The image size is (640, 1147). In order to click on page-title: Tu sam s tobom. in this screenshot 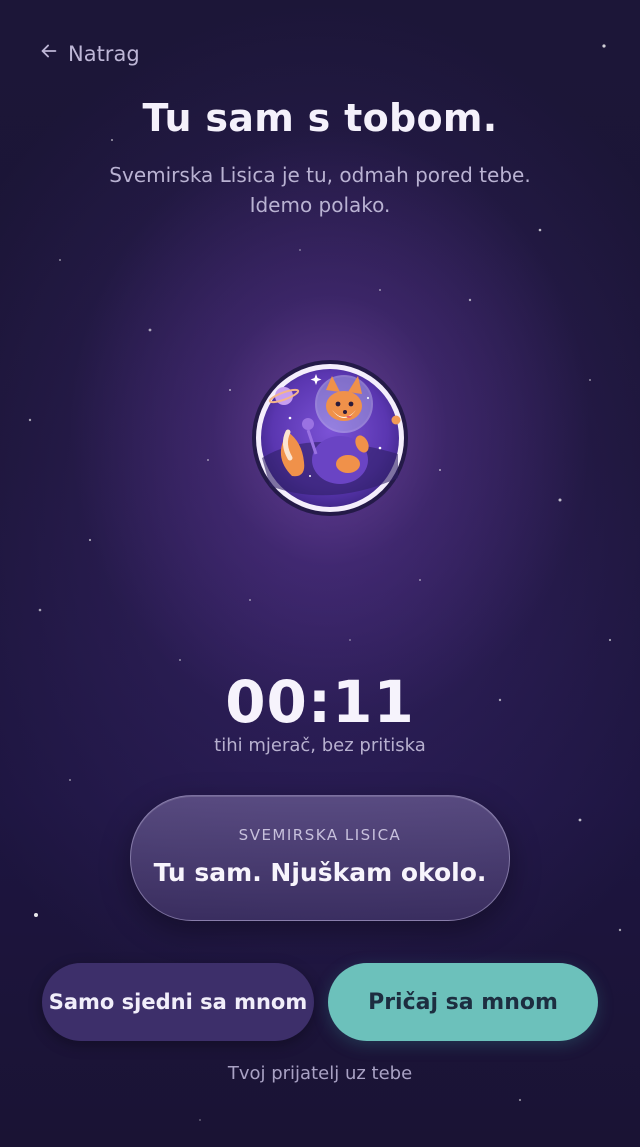, I will do `click(320, 118)`.